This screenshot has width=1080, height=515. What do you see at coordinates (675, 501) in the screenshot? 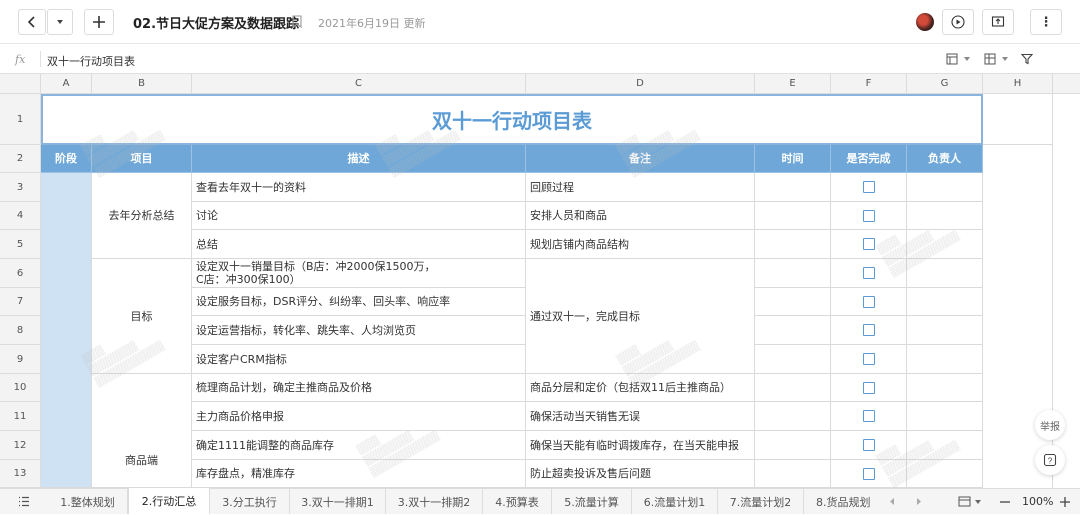
I see `sheet-tab: 6.流量计划1` at bounding box center [675, 501].